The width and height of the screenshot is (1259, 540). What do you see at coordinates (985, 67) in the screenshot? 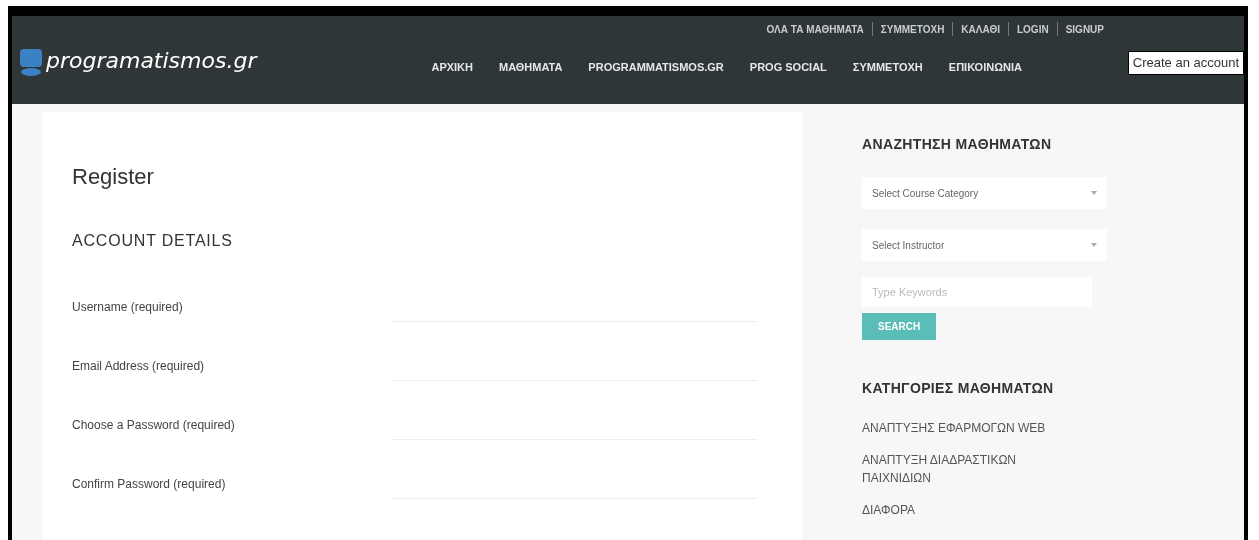
I see `nav-link: ΕΠΙΚΟΙΝΩΝΙΑ` at bounding box center [985, 67].